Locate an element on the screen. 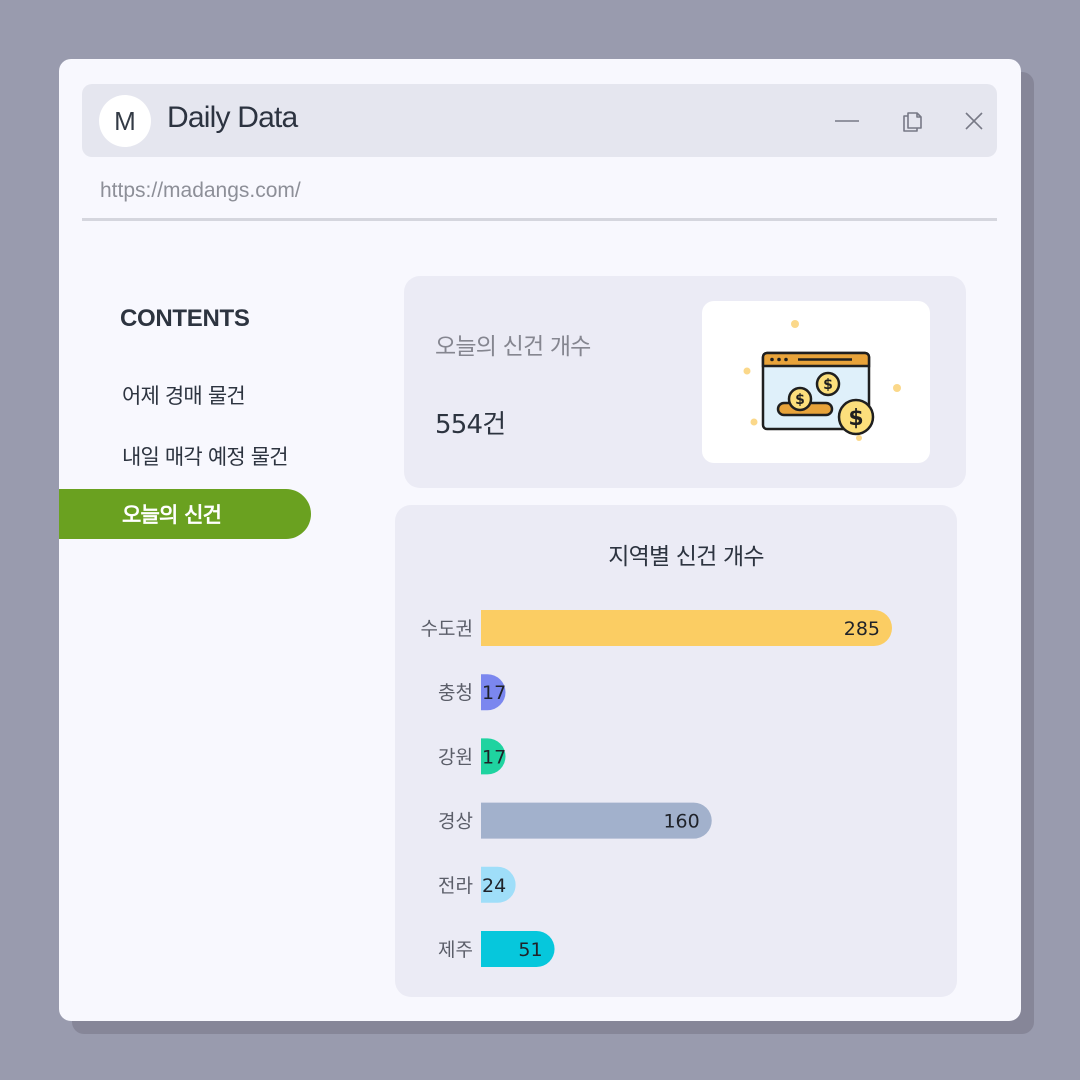 The height and width of the screenshot is (1080, 1080). new-count-value: 554건 is located at coordinates (470, 425).